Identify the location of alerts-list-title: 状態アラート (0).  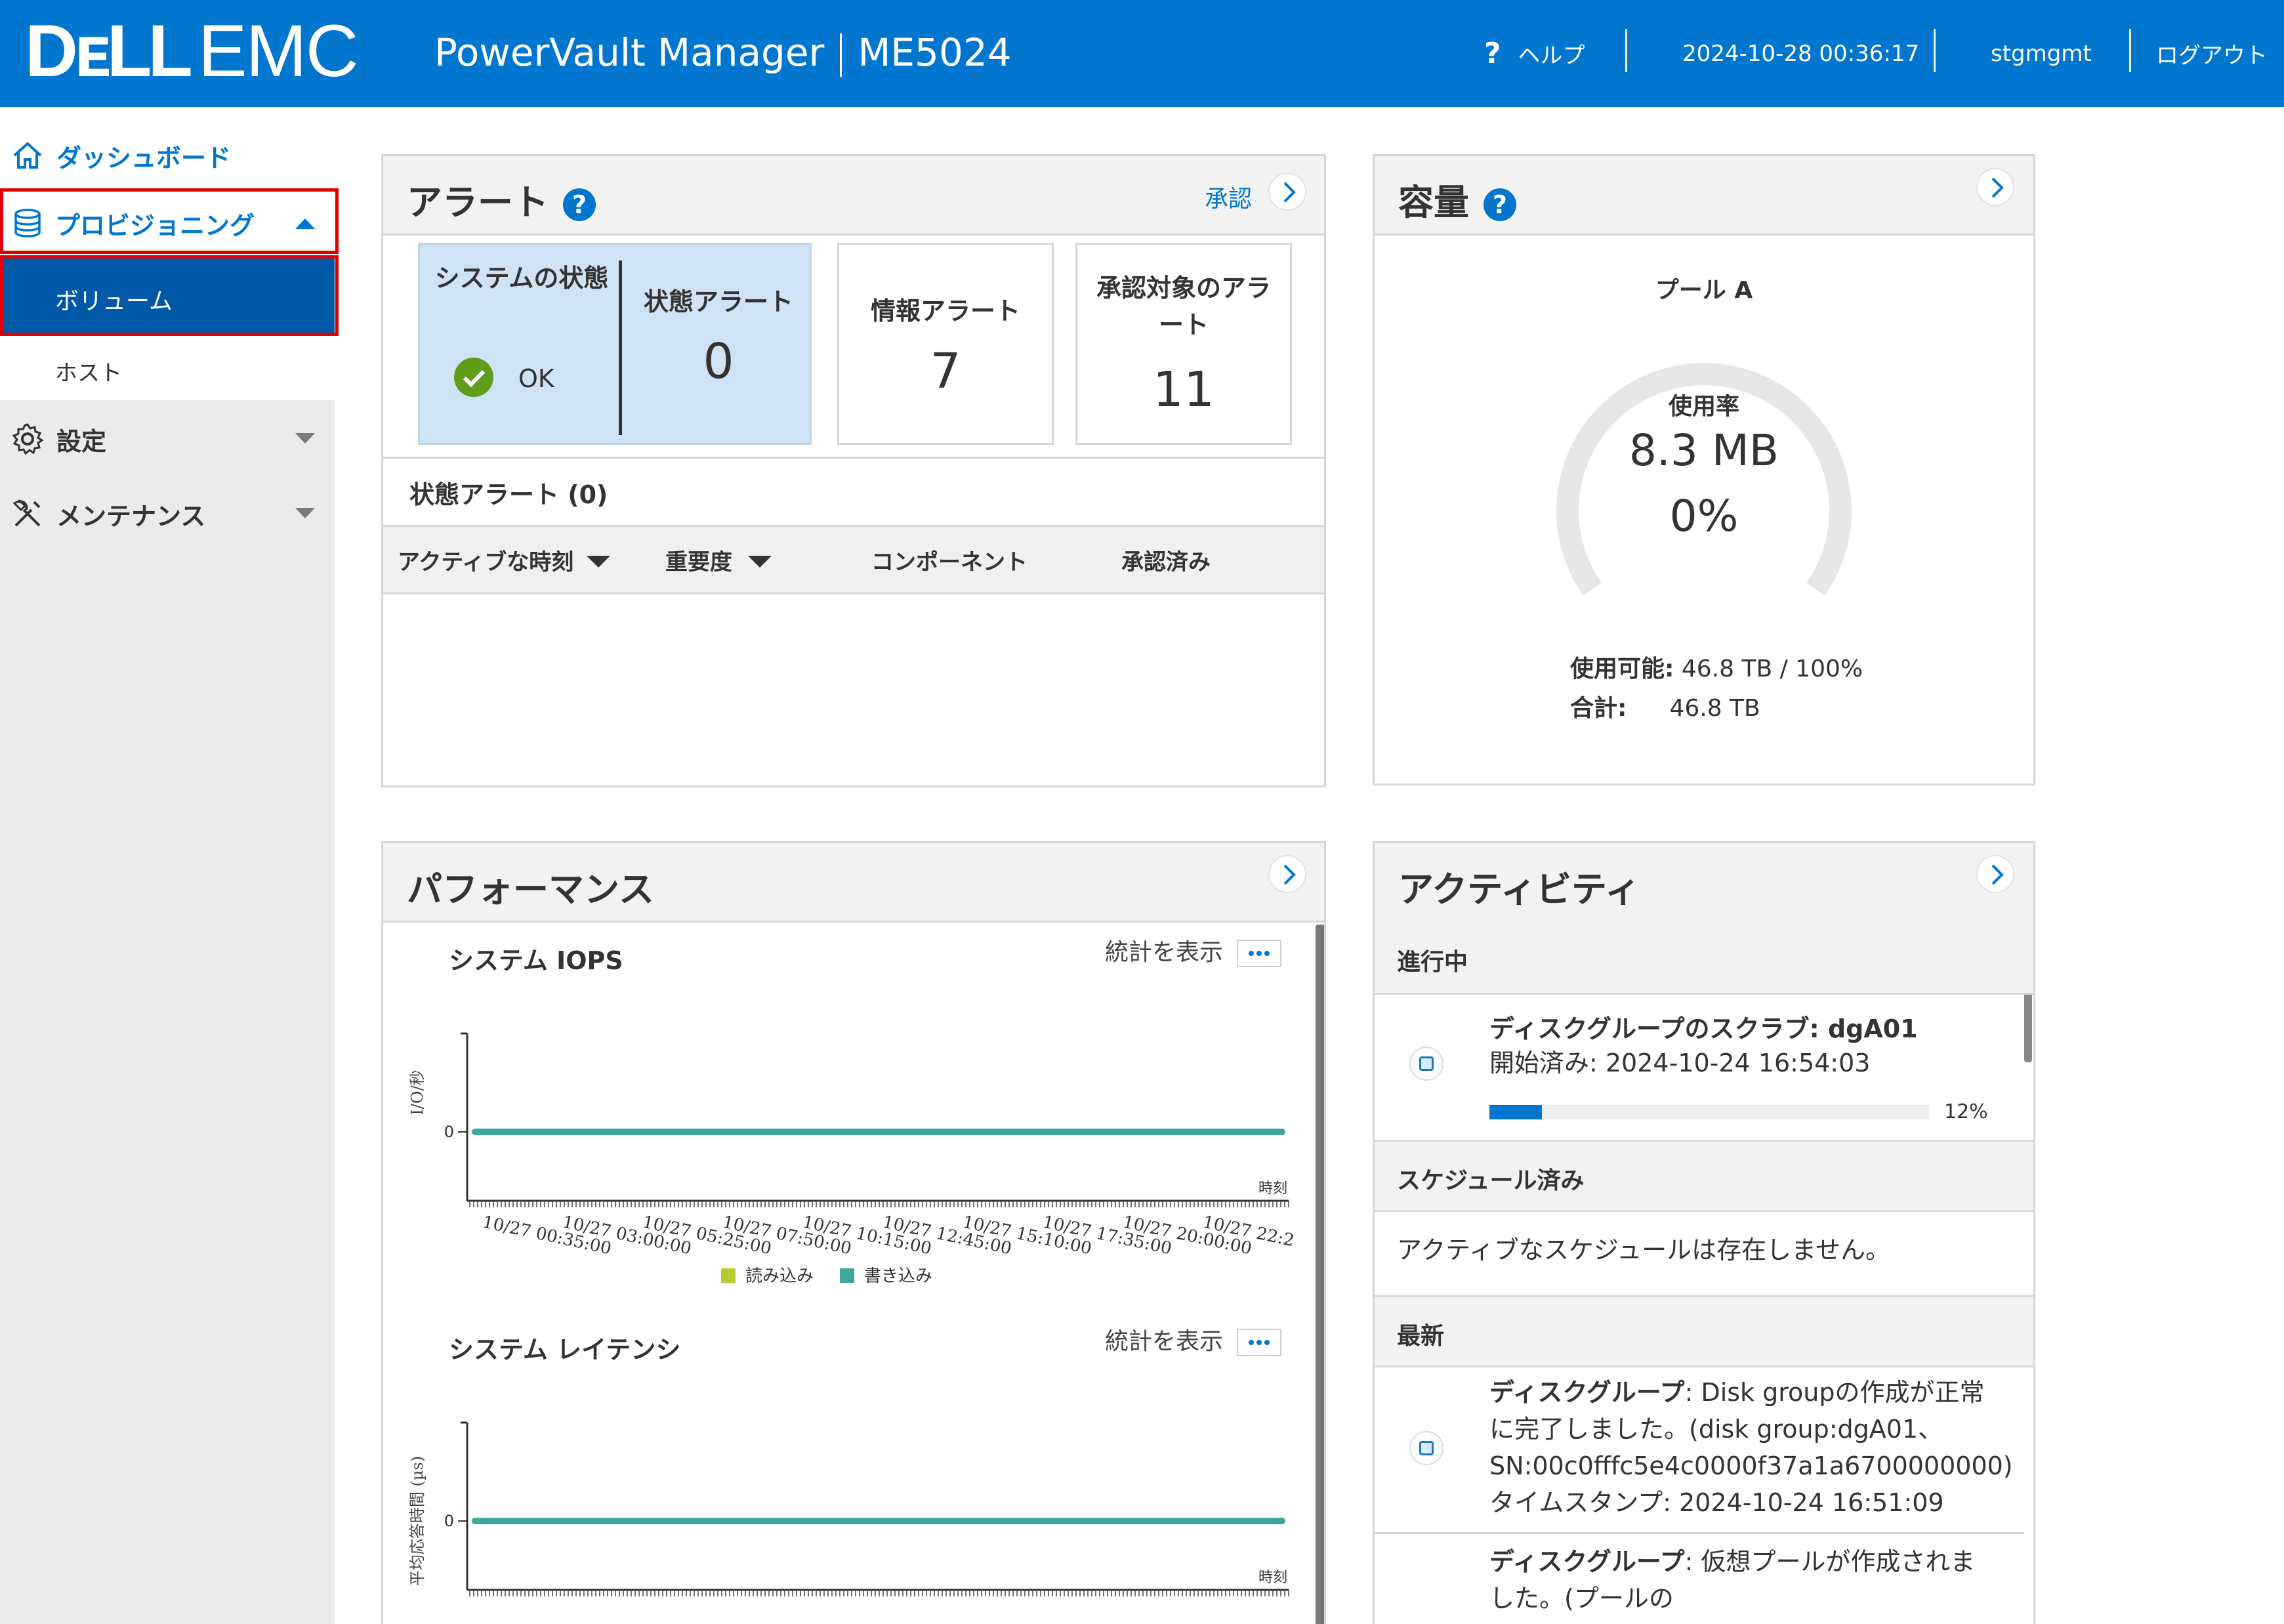
(508, 495).